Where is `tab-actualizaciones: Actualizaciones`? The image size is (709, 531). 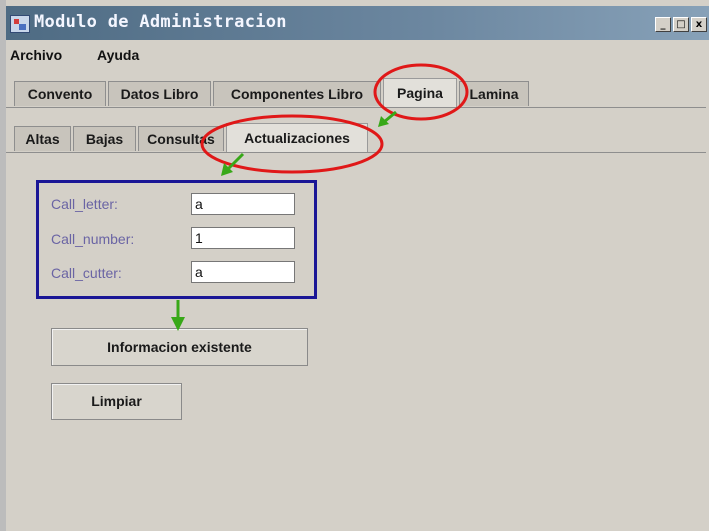 tab-actualizaciones: Actualizaciones is located at coordinates (297, 138).